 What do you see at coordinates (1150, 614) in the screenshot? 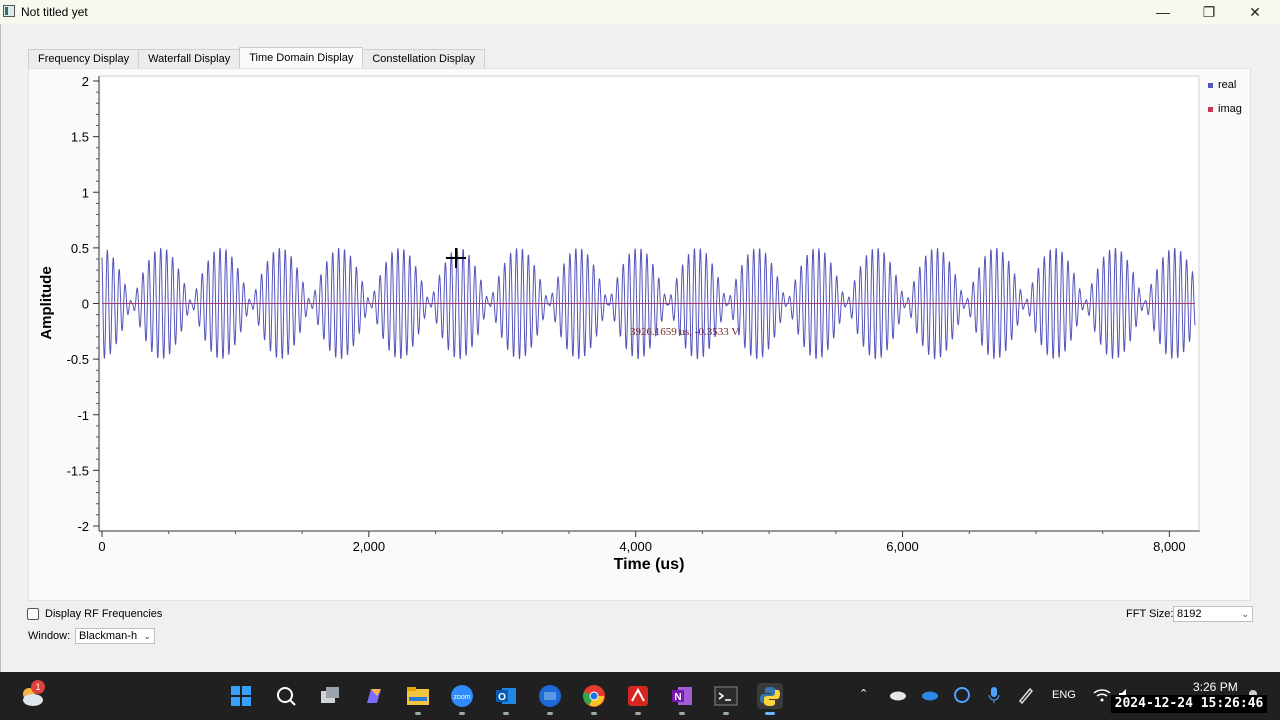
I see `fft-size-label: FFT Size:` at bounding box center [1150, 614].